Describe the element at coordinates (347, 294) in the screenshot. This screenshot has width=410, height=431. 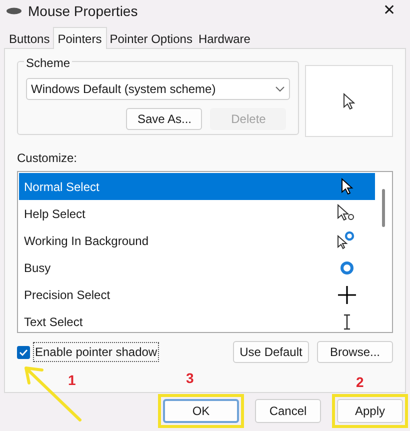
I see `crosshair-icon` at that location.